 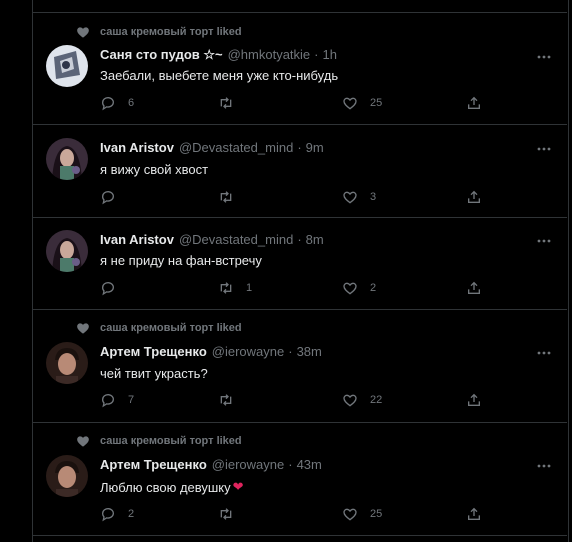 What do you see at coordinates (117, 514) in the screenshot?
I see `reply-button: 2` at bounding box center [117, 514].